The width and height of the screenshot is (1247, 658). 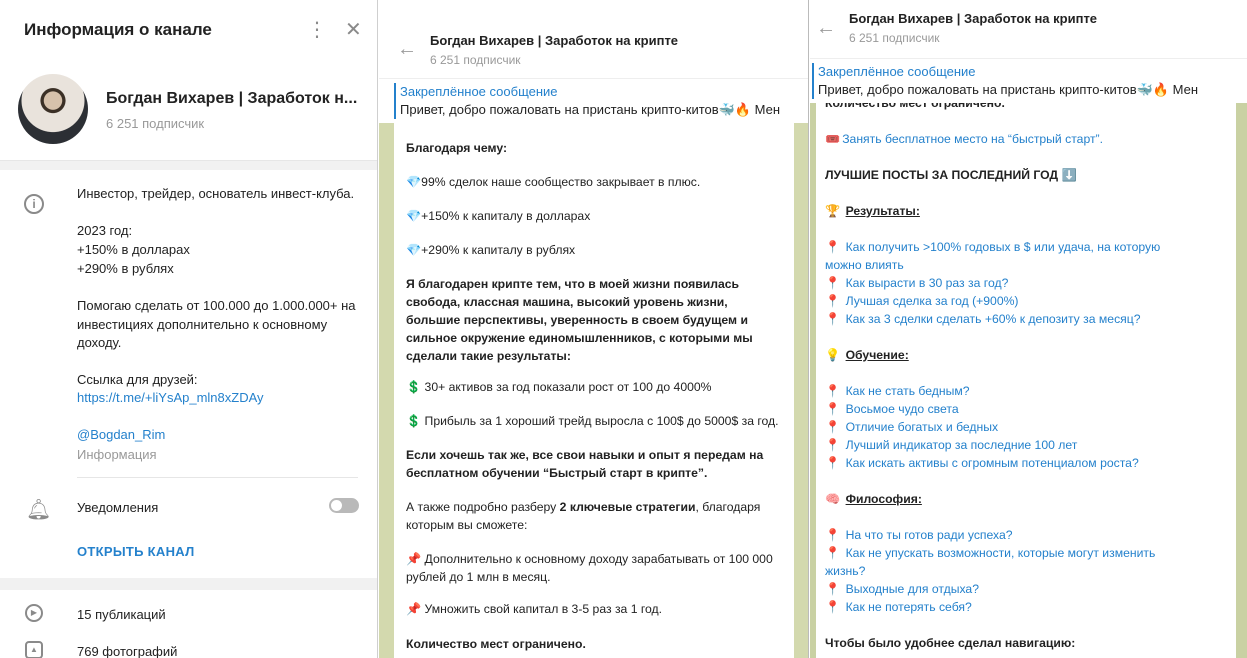 What do you see at coordinates (1030, 391) in the screenshot?
I see `list-item: 📍 Как не стать бедным?` at bounding box center [1030, 391].